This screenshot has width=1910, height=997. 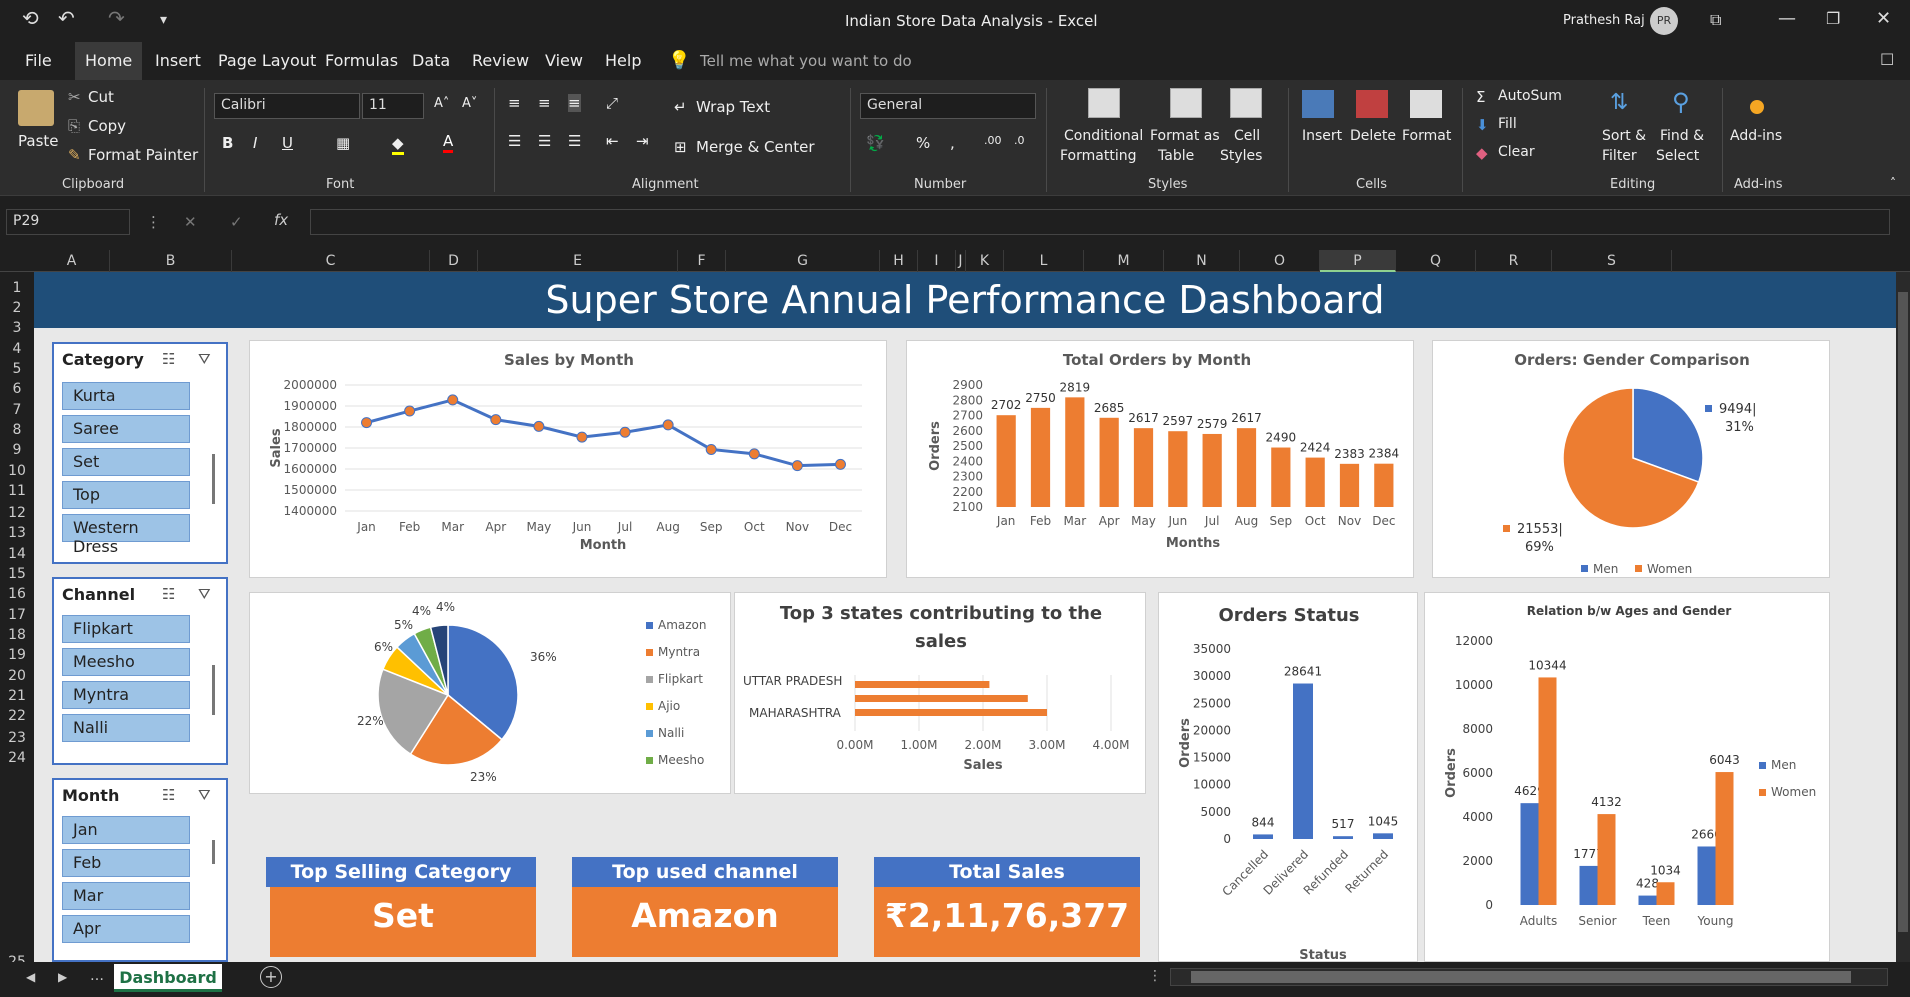 I want to click on format-cells-button: Format, so click(x=1426, y=136).